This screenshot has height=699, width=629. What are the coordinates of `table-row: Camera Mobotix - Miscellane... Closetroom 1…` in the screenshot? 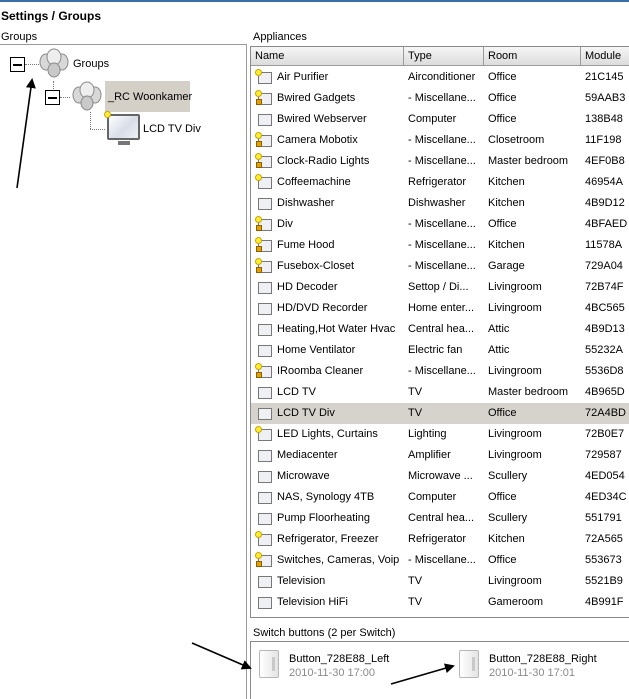 It's located at (440, 140).